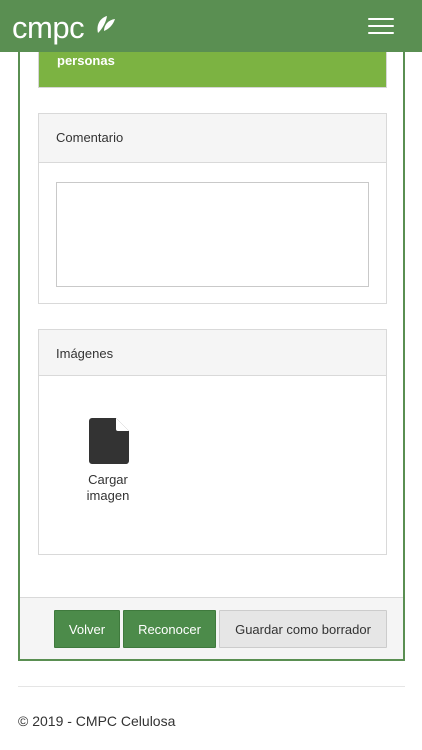 The image size is (422, 750). I want to click on top-navbar: cmpc, so click(211, 26).